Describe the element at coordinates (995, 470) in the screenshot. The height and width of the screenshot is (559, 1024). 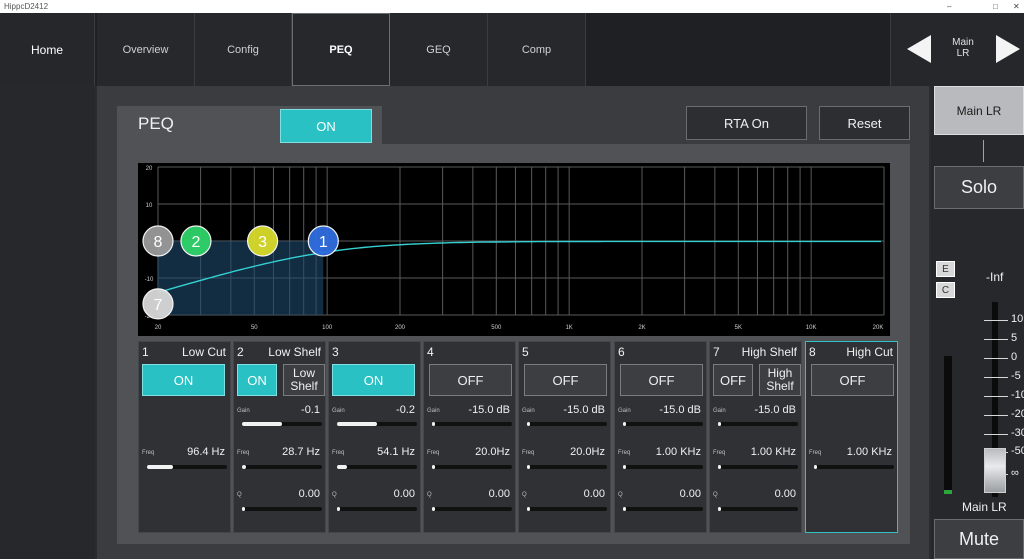
I see `fader-handle` at that location.